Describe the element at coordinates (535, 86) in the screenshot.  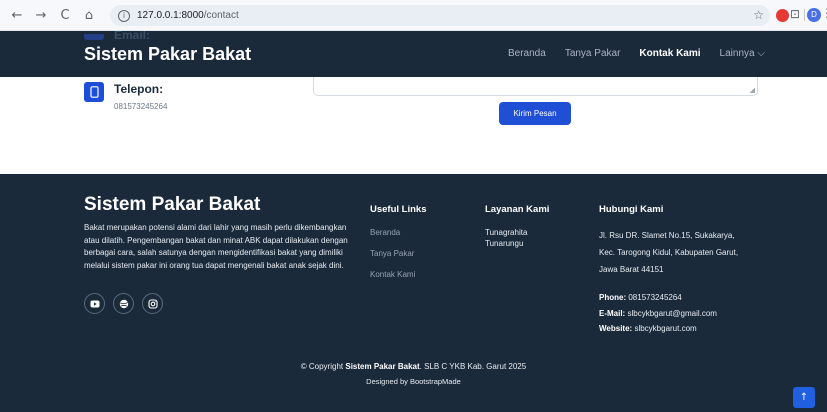
I see `message-textarea: ◢` at that location.